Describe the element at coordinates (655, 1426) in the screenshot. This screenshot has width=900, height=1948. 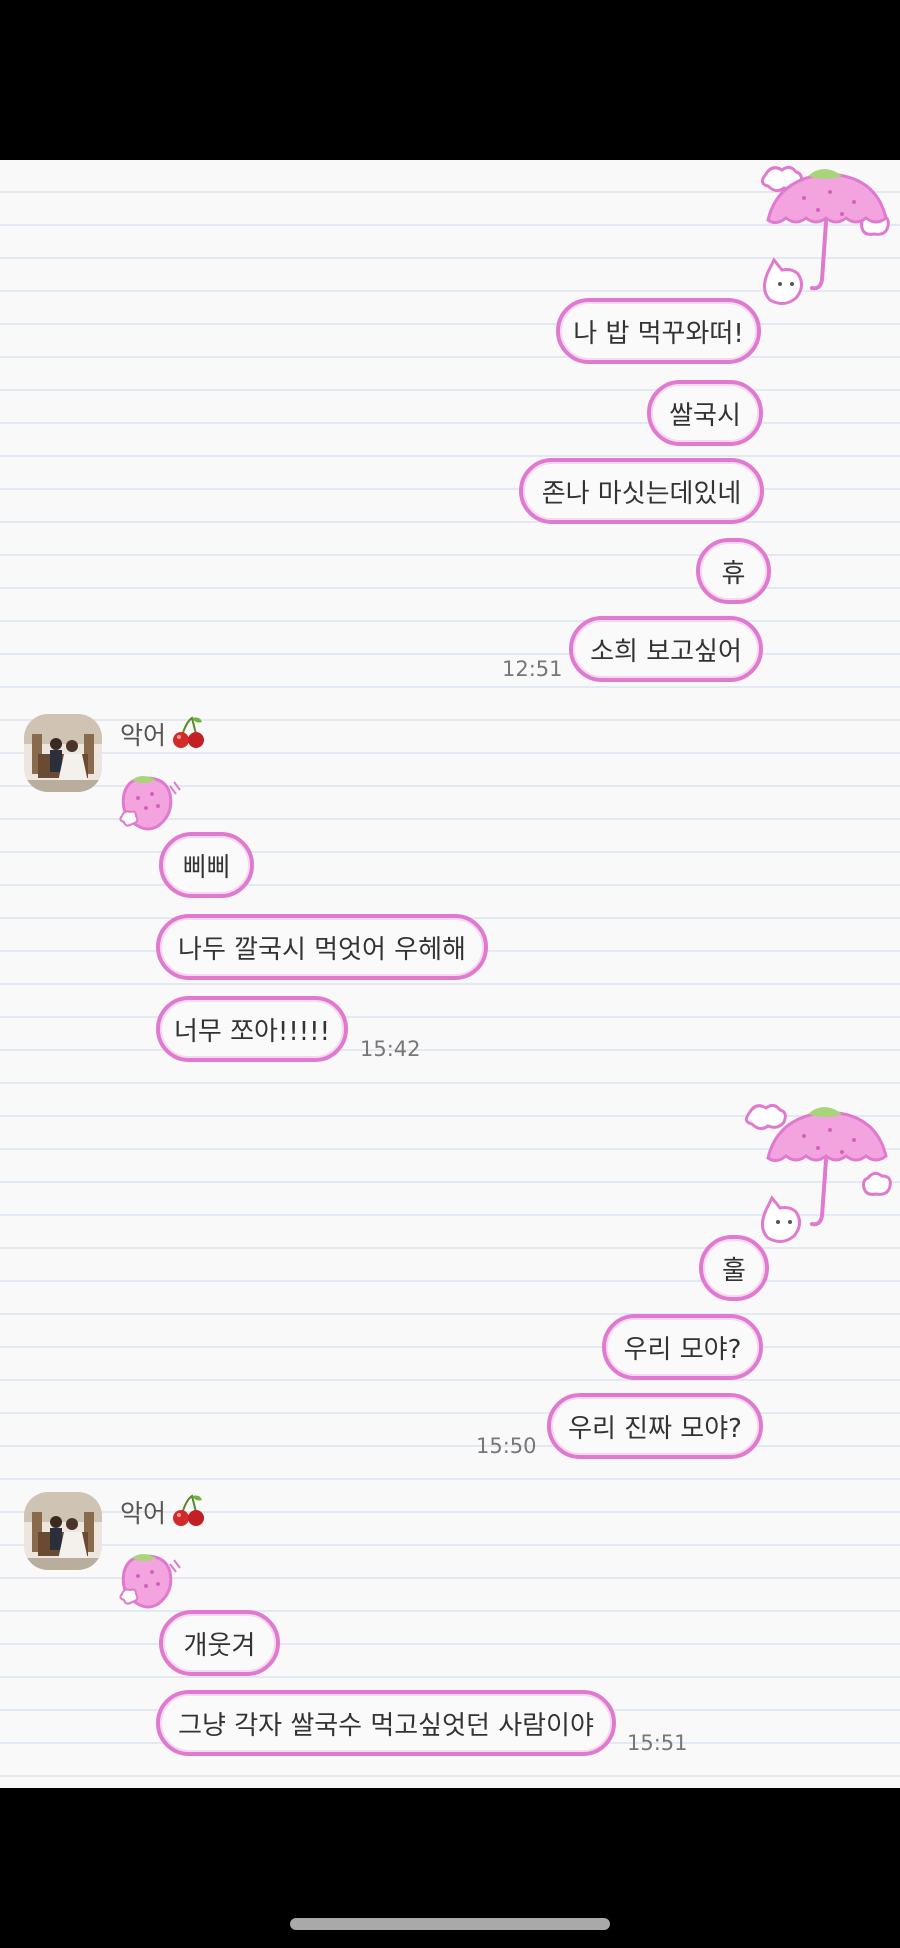
I see `outgoing-message-bubble: 우리 진짜 모야?` at that location.